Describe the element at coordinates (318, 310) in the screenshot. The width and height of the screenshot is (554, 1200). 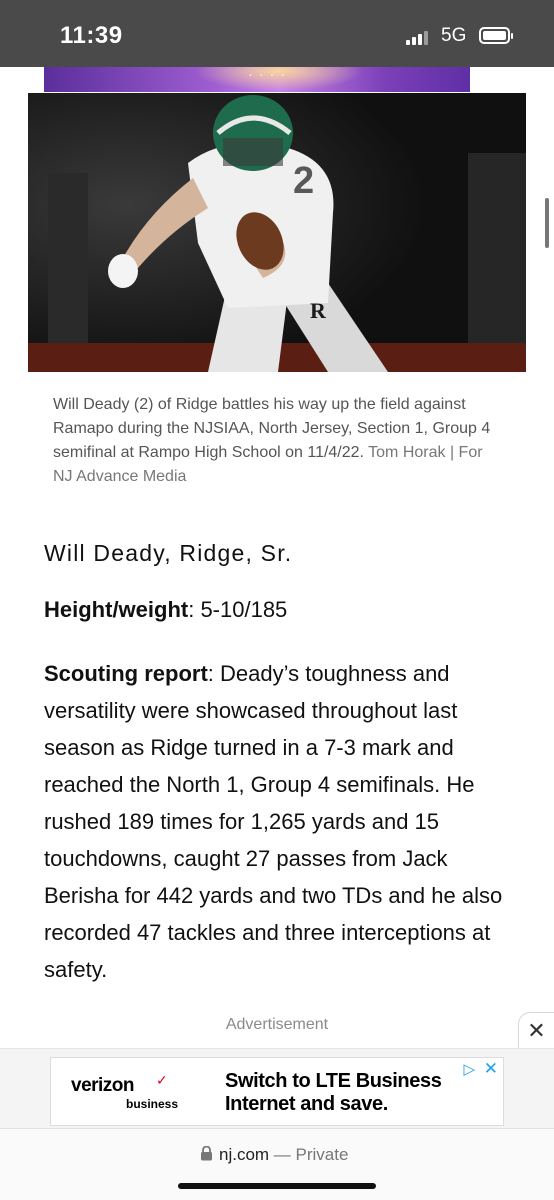
I see `svg-text: R` at that location.